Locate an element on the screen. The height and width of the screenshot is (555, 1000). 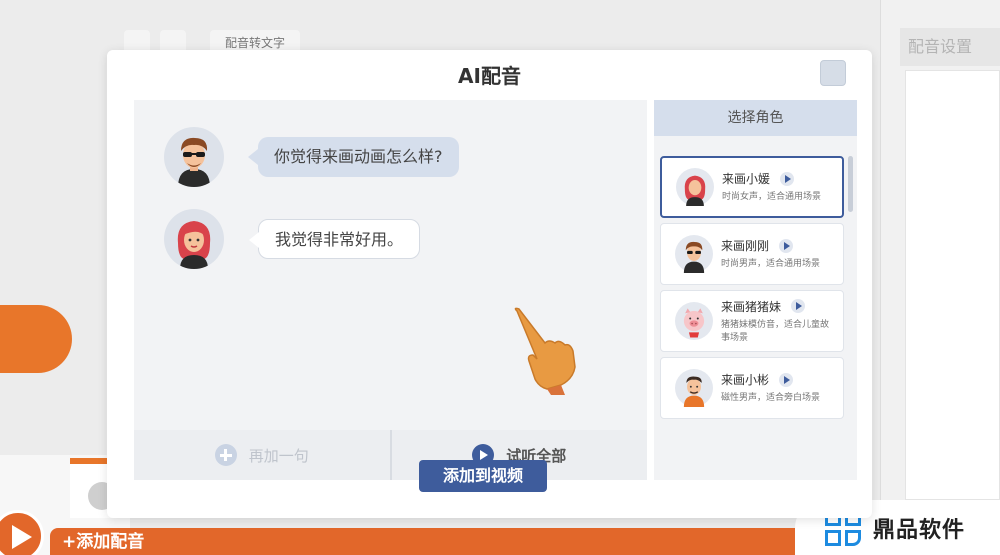
role-card: 来画小媛 时尚女声，适合通用场景 is located at coordinates (752, 187).